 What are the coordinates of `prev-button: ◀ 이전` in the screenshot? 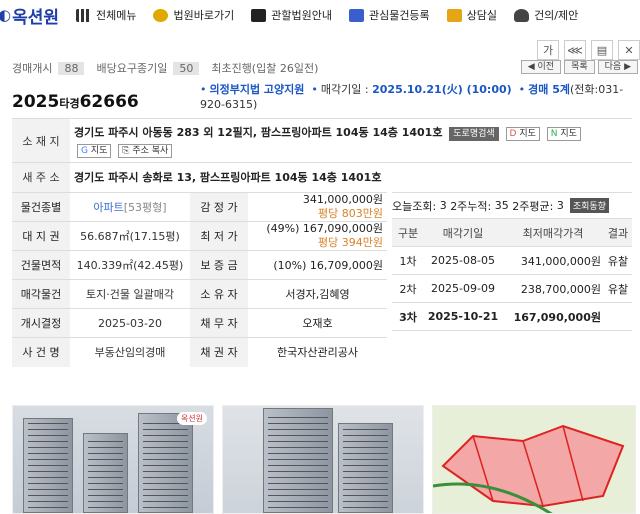 It's located at (541, 67).